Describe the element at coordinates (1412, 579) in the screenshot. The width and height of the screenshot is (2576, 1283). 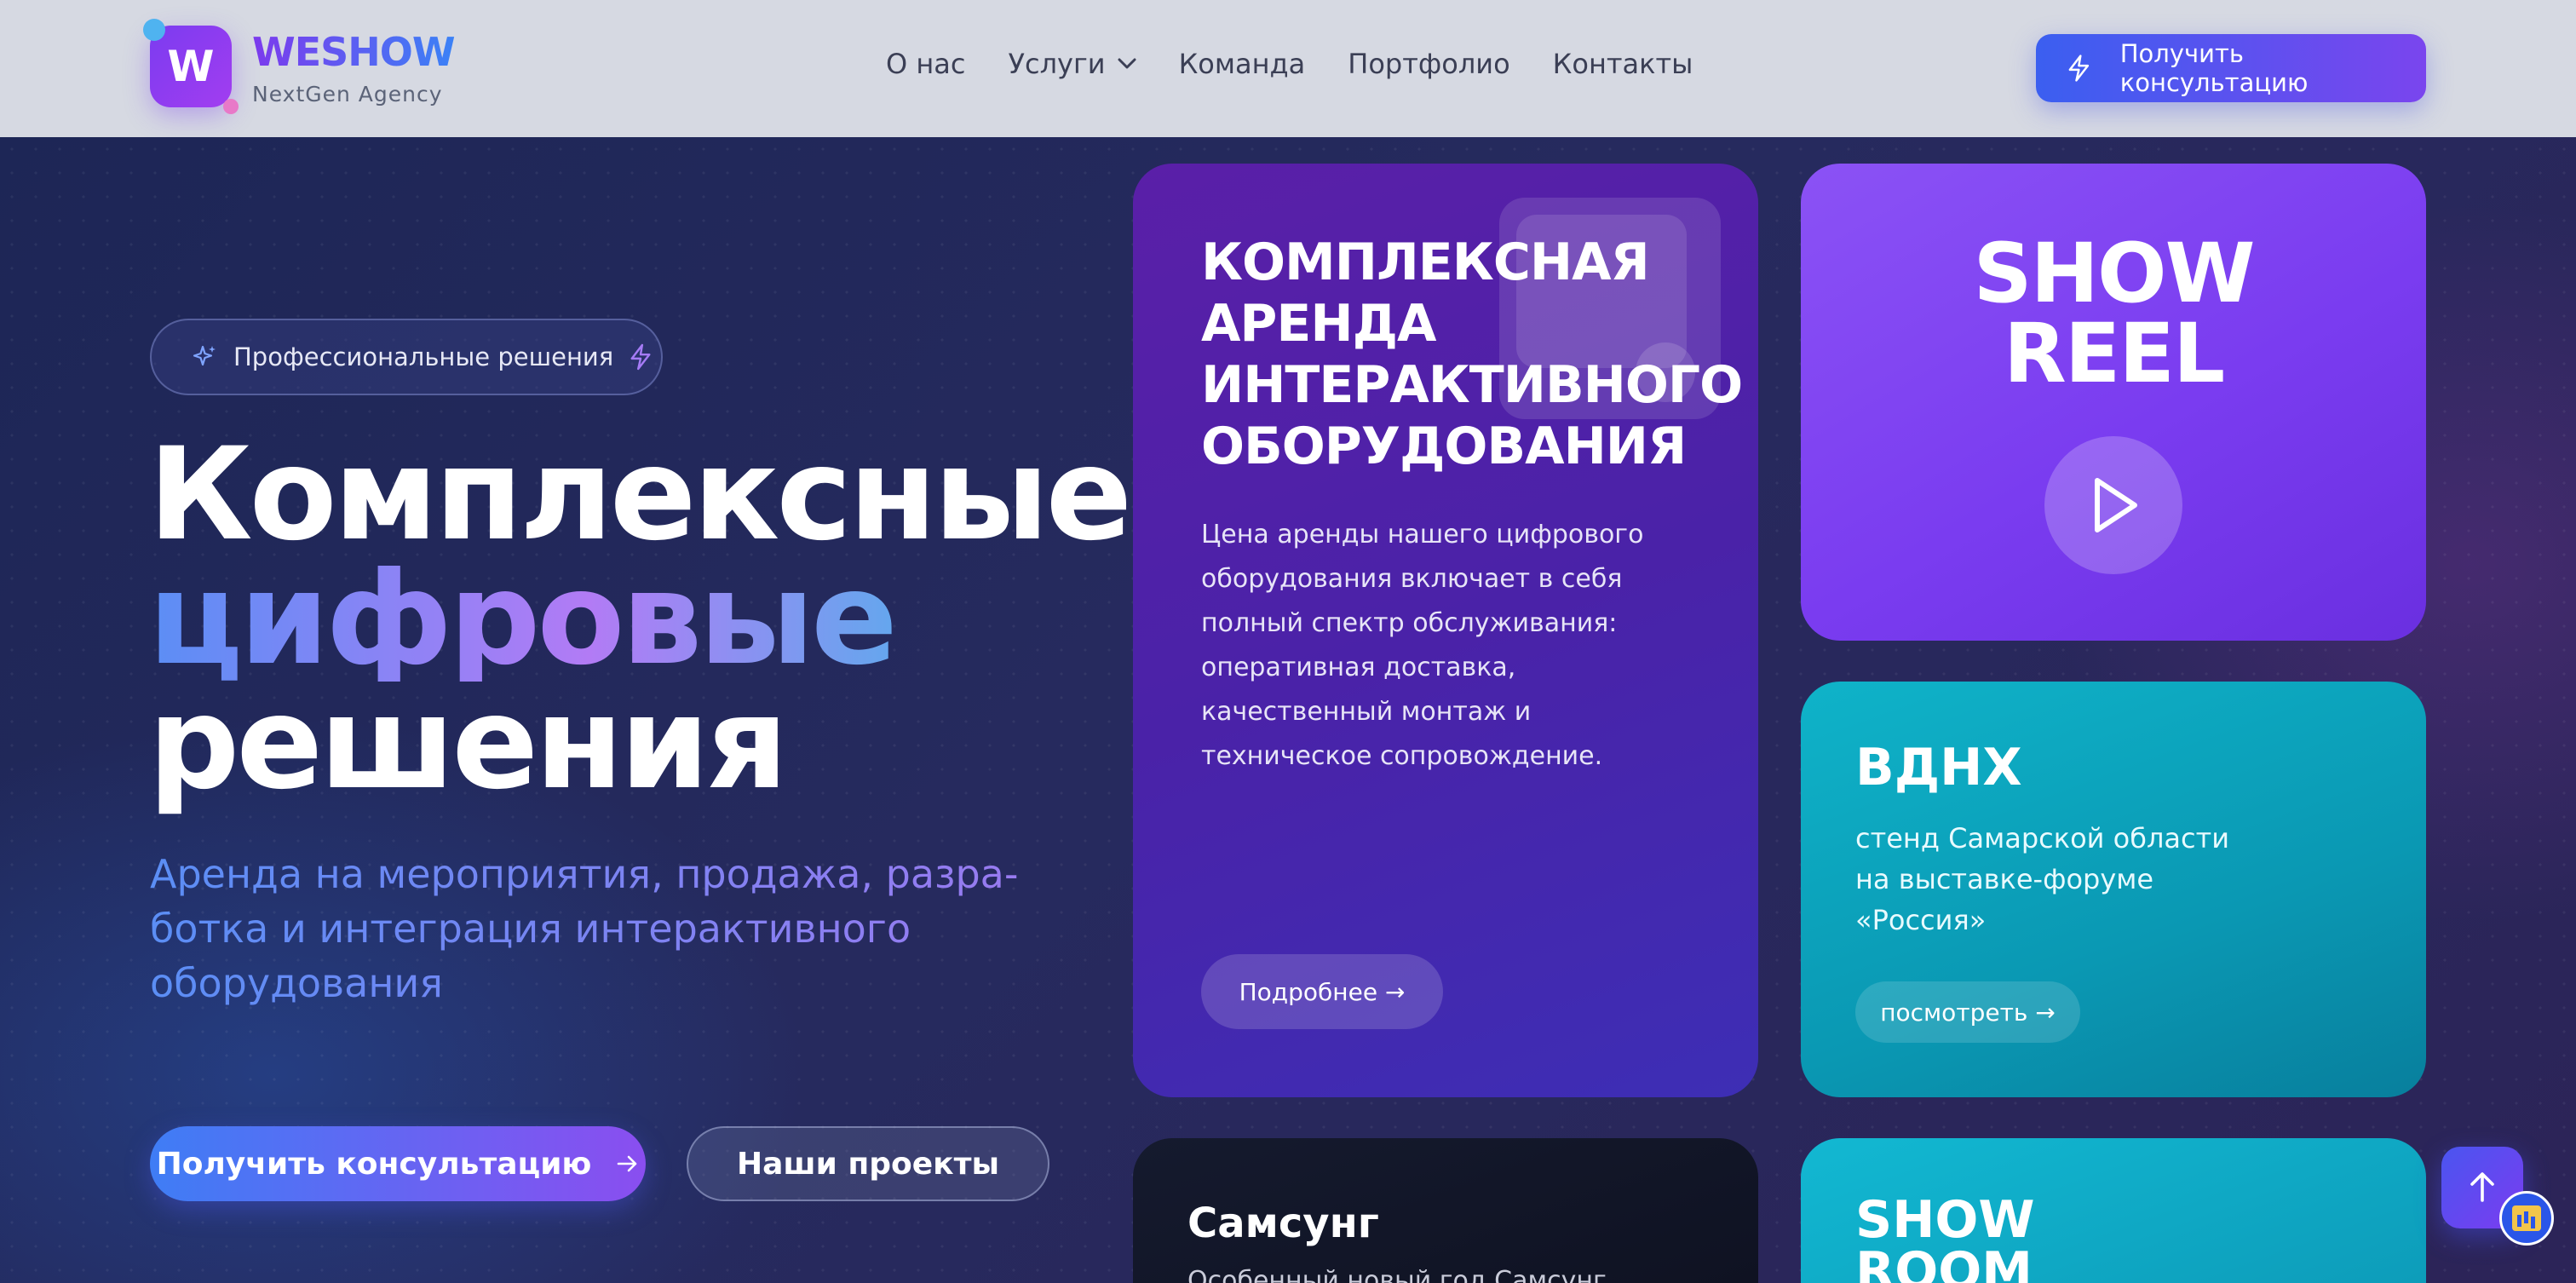
I see `text-line: оборудования включает в себя` at that location.